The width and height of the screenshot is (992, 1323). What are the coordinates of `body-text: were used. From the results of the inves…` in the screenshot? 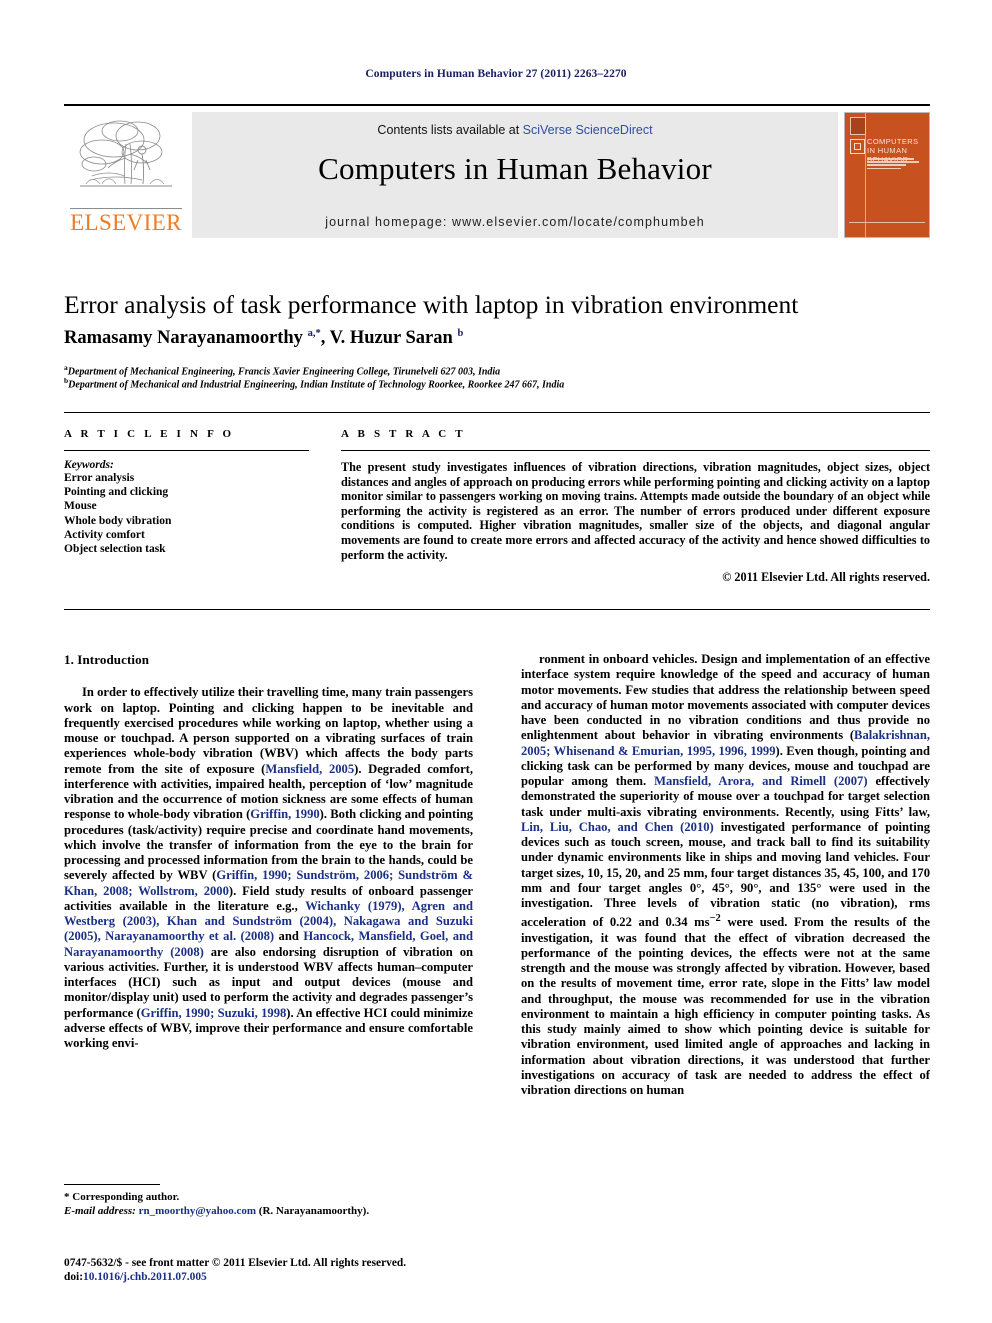 It's located at (725, 1006).